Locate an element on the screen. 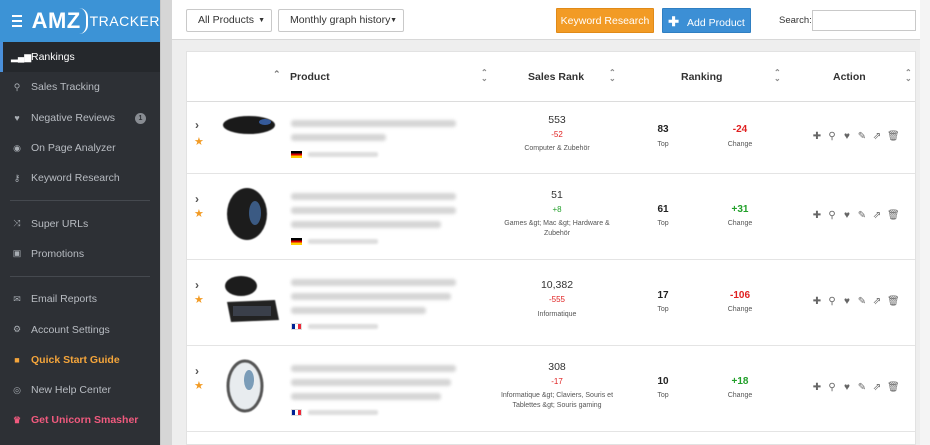 The image size is (930, 445). sidebar-item-on-page-analyzer: ◉ On Page Analyzer is located at coordinates (80, 148).